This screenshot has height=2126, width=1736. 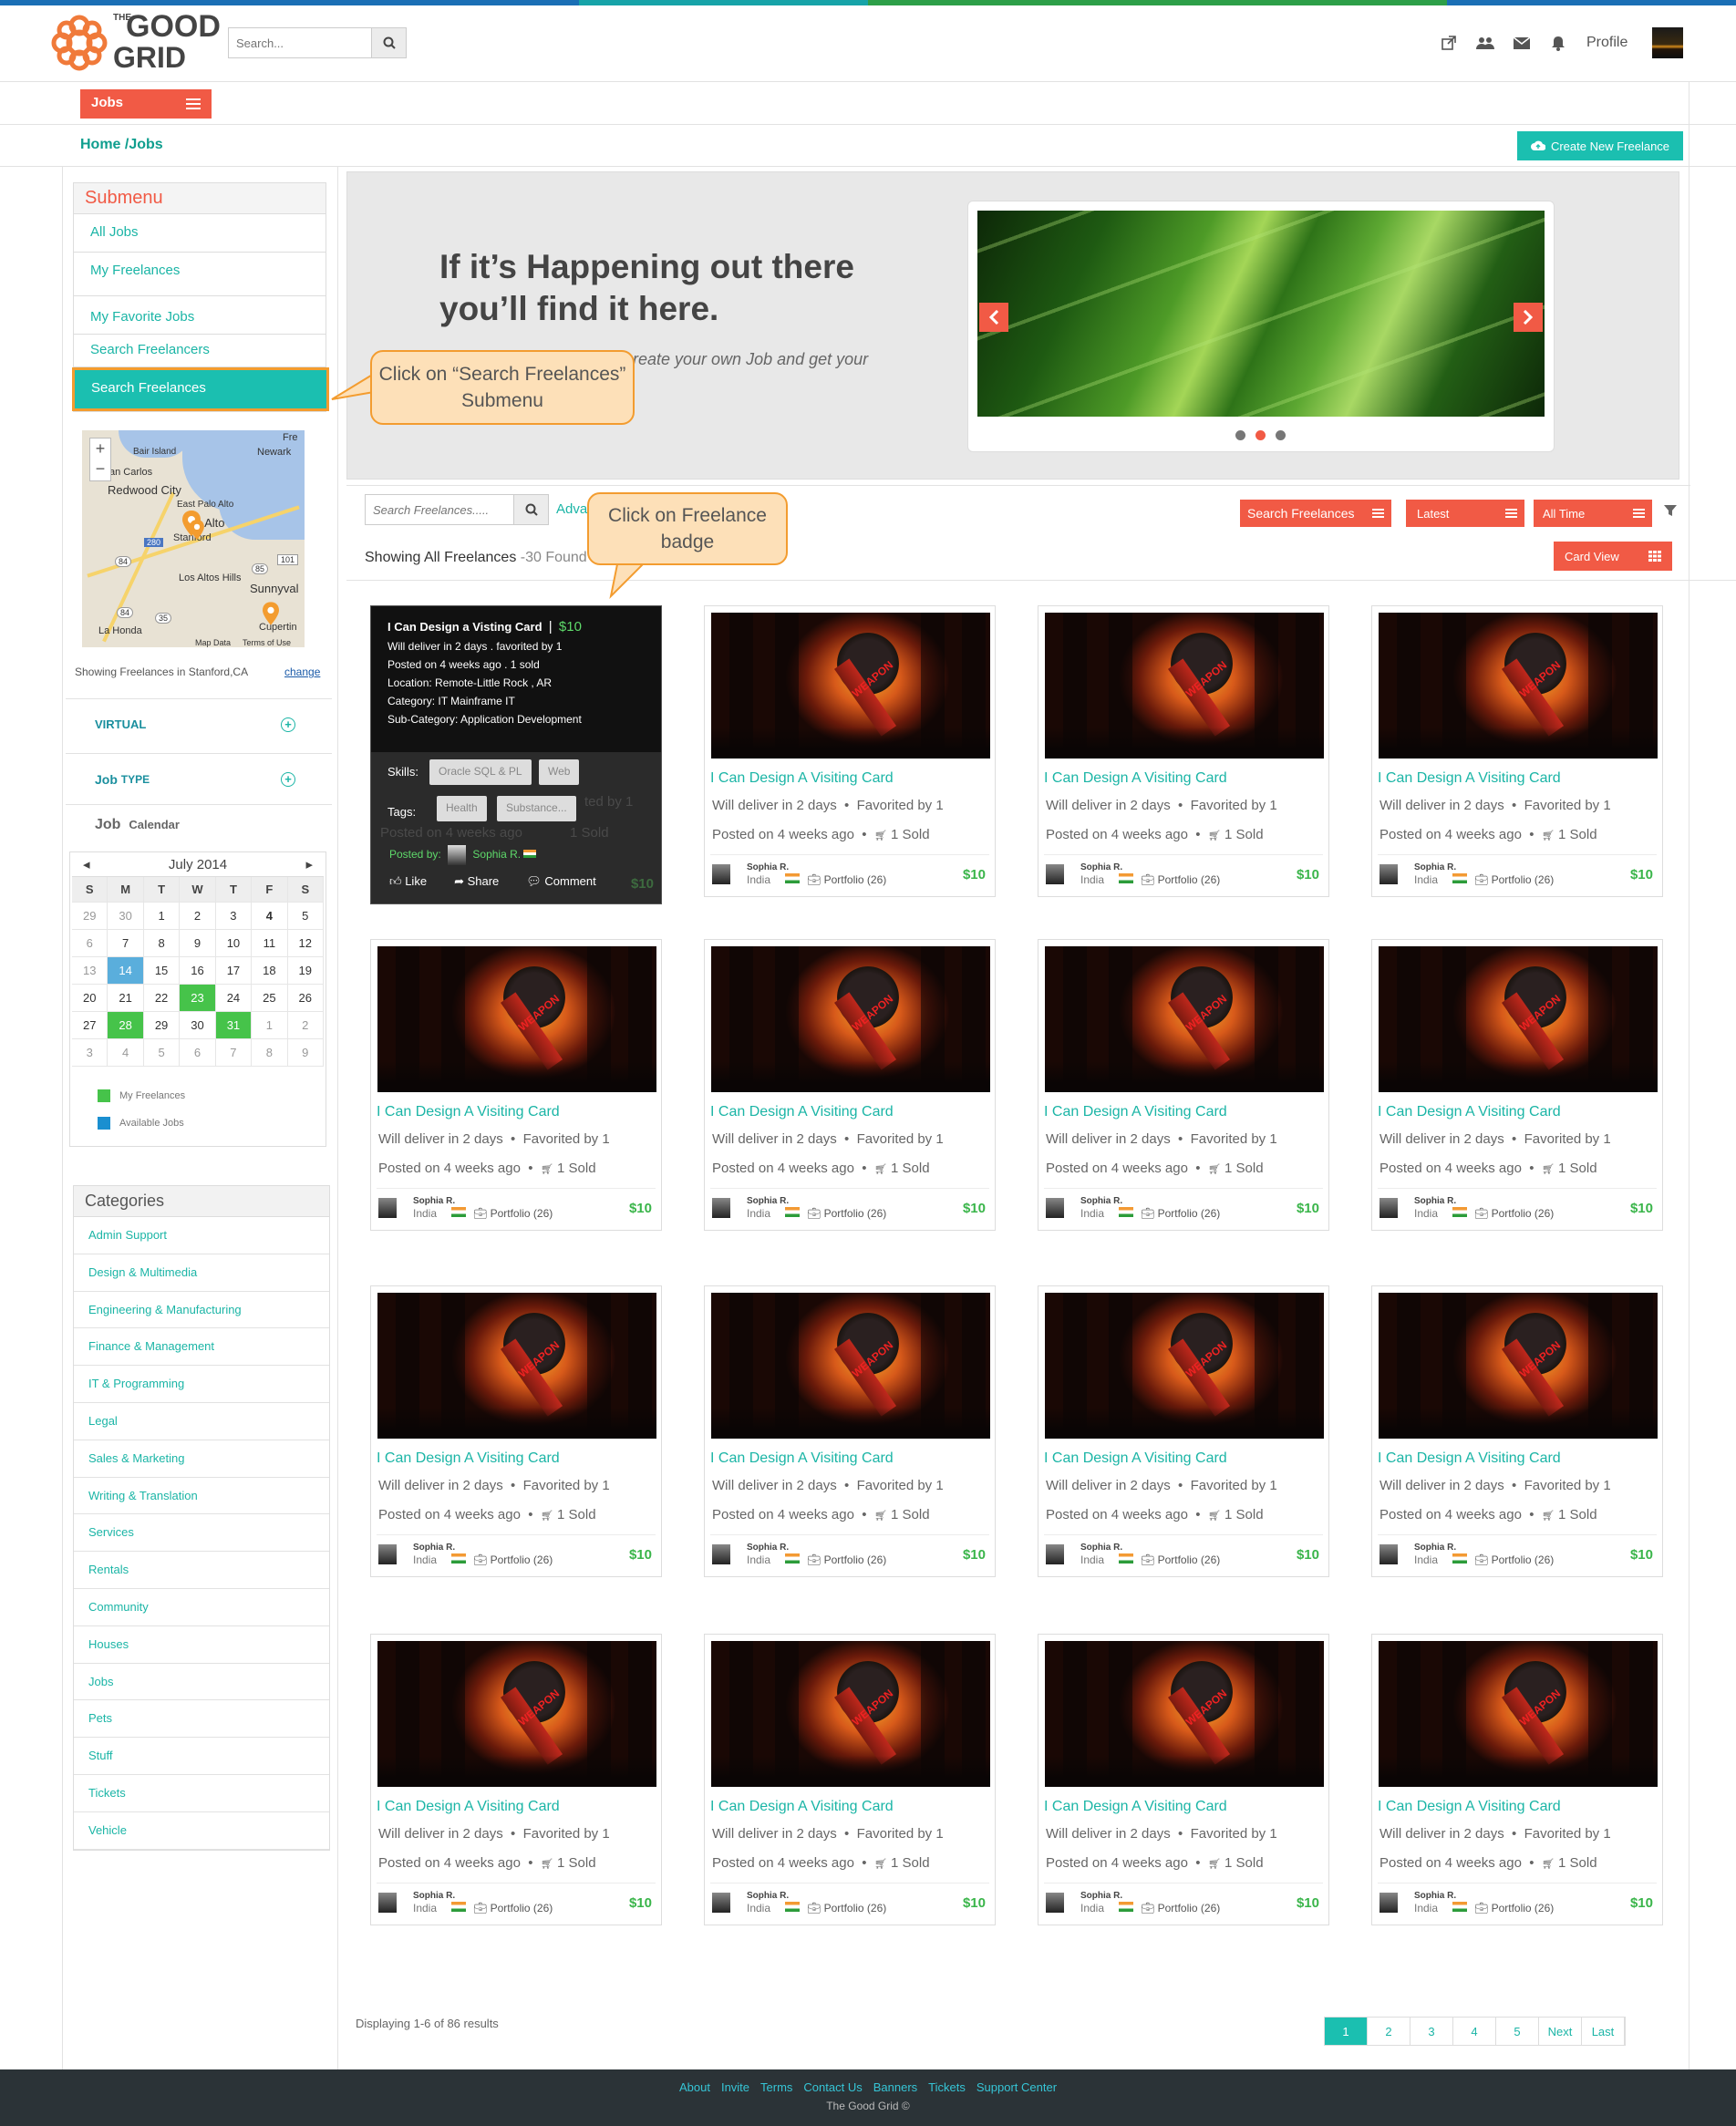 I want to click on filter-icon, so click(x=1670, y=512).